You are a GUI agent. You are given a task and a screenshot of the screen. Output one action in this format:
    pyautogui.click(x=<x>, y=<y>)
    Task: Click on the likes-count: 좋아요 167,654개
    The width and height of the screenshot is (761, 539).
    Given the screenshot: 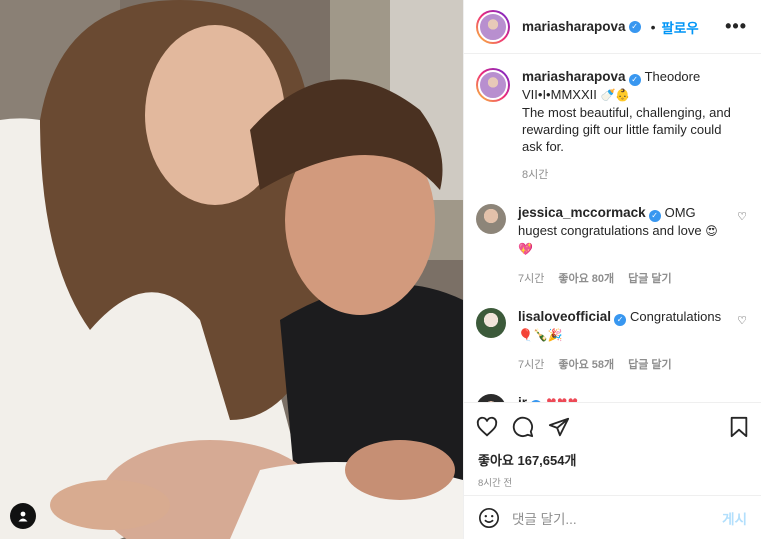 What is the action you would take?
    pyautogui.click(x=612, y=459)
    